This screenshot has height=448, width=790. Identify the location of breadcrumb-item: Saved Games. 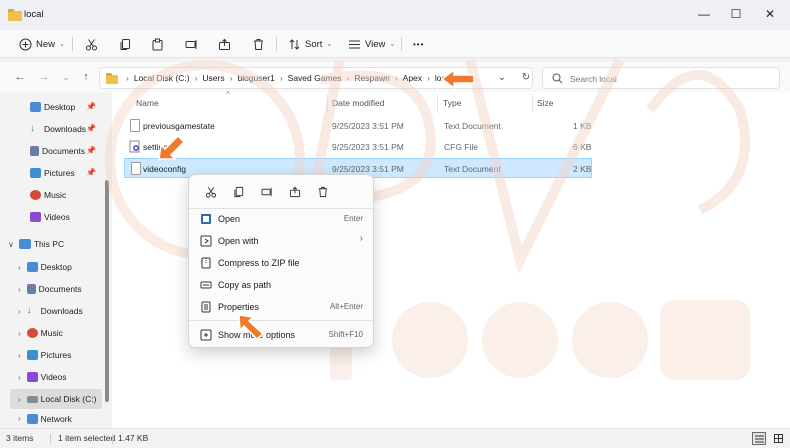
(315, 78).